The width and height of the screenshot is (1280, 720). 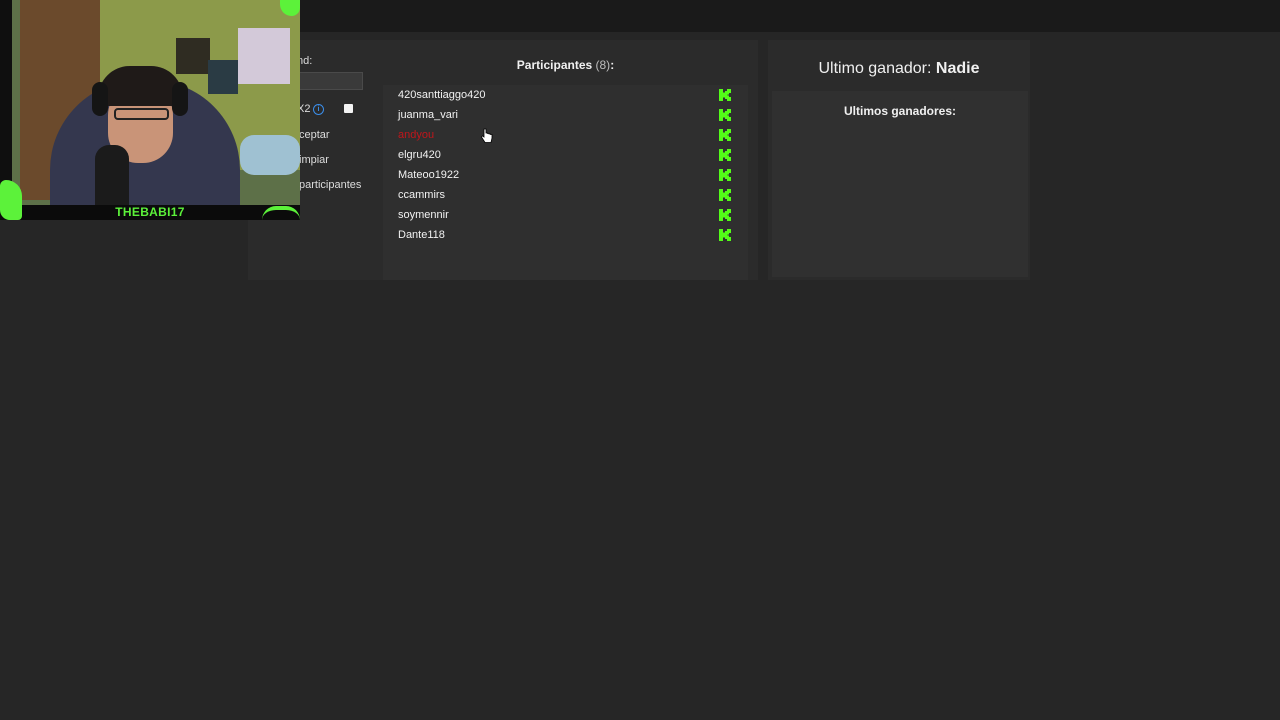 What do you see at coordinates (900, 184) in the screenshot?
I see `recent-winners-box: Ultimos ganadores:` at bounding box center [900, 184].